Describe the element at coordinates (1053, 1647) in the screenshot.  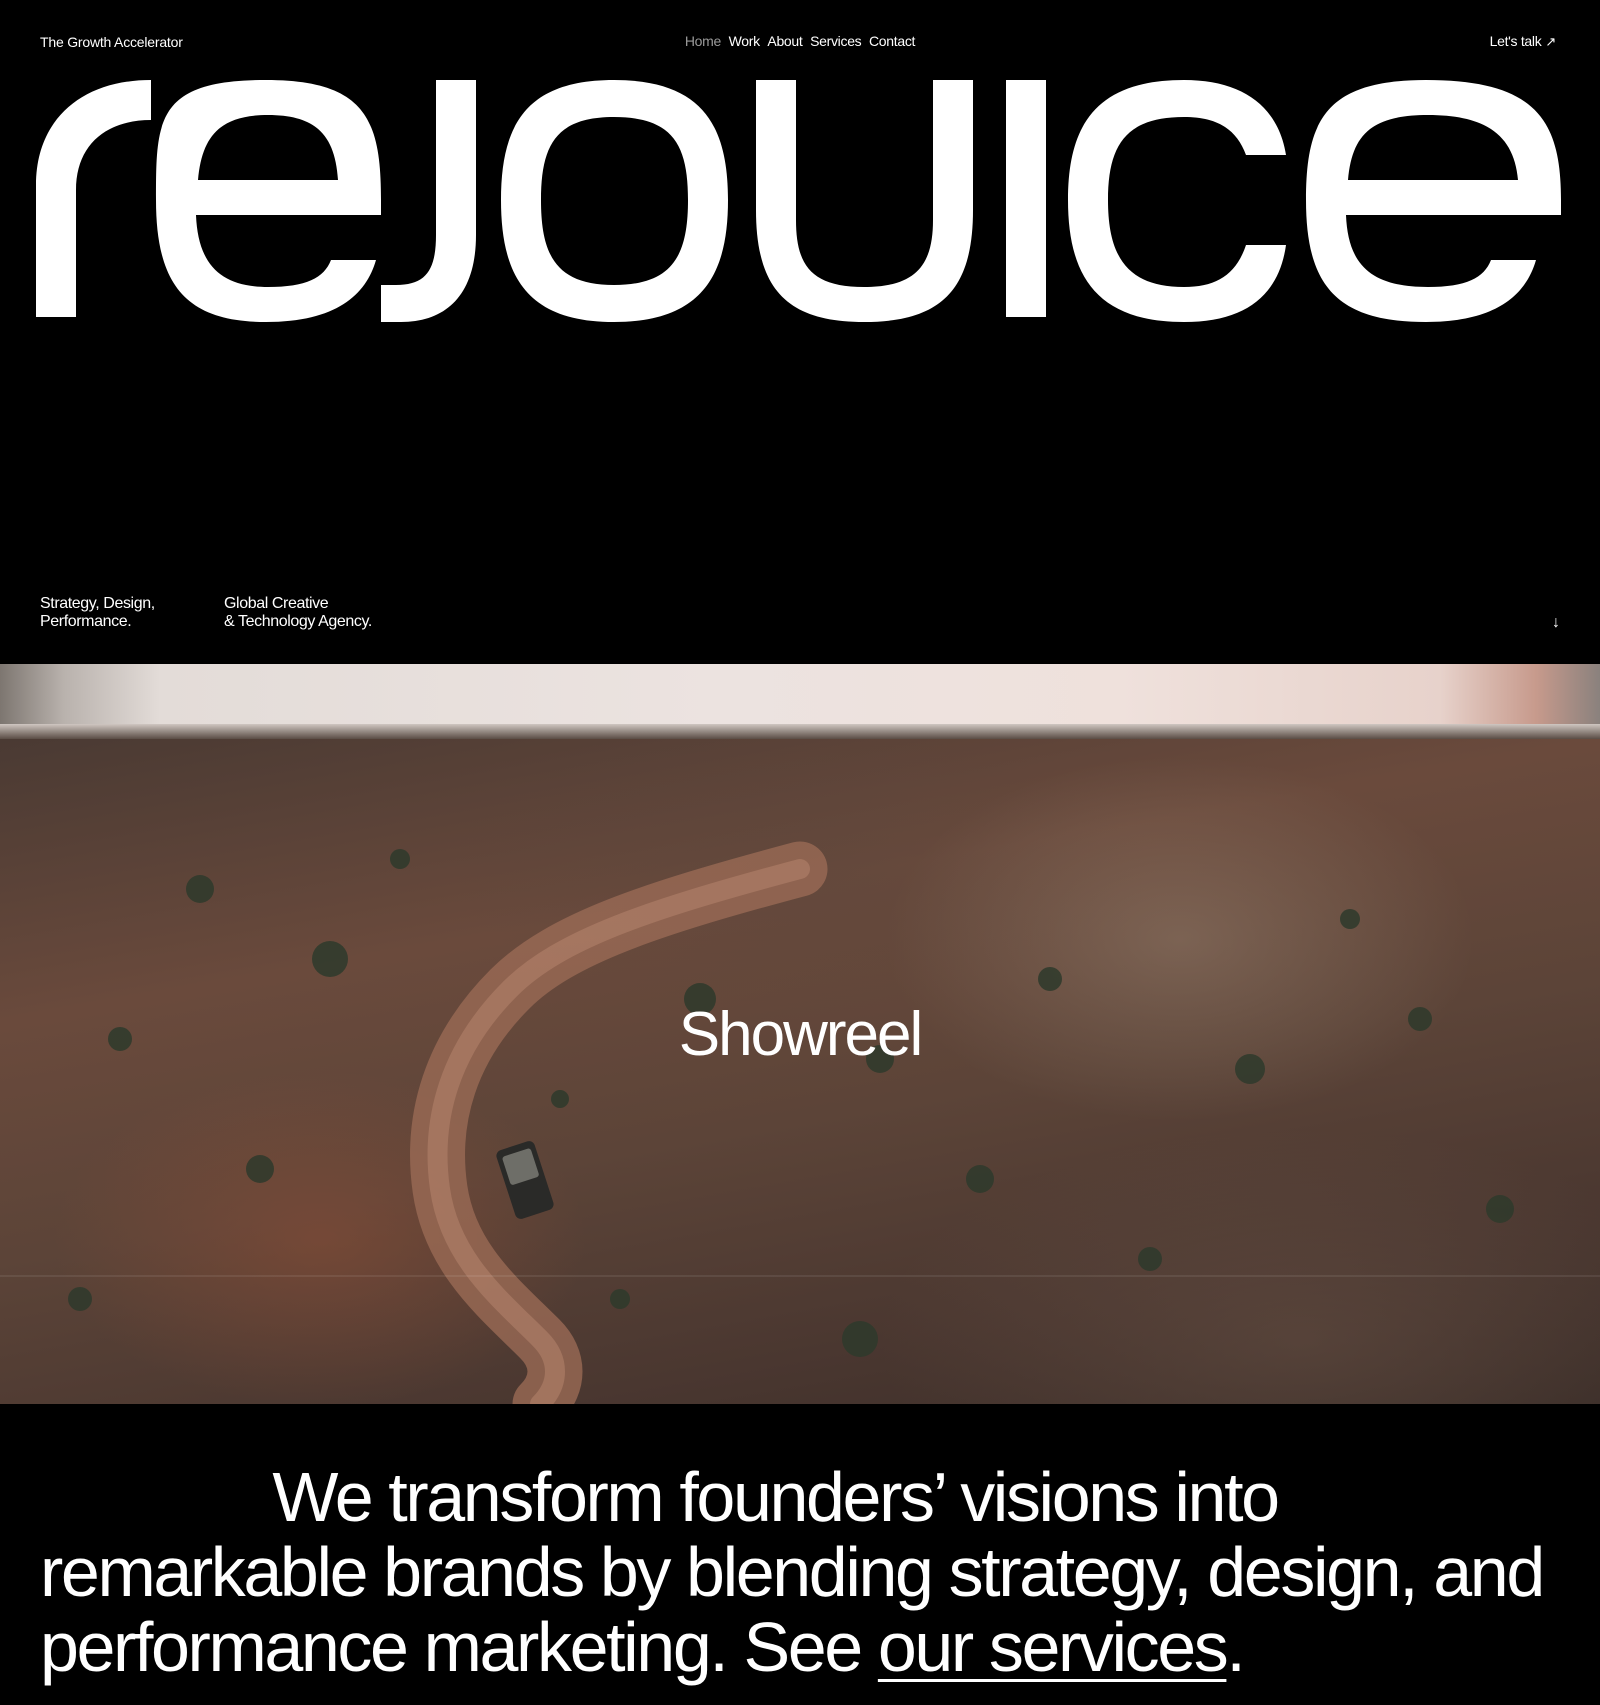
I see `our-services-link: our services` at that location.